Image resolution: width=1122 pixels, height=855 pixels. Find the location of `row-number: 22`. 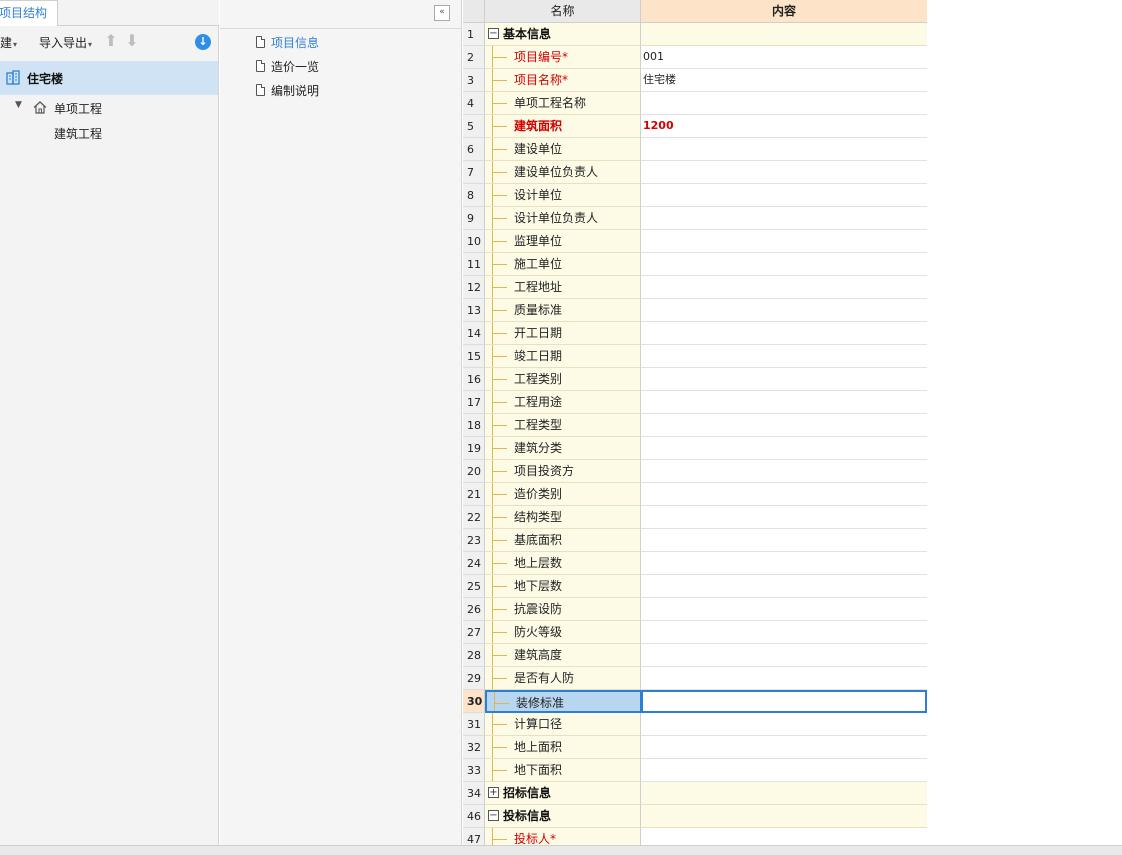

row-number: 22 is located at coordinates (474, 517).